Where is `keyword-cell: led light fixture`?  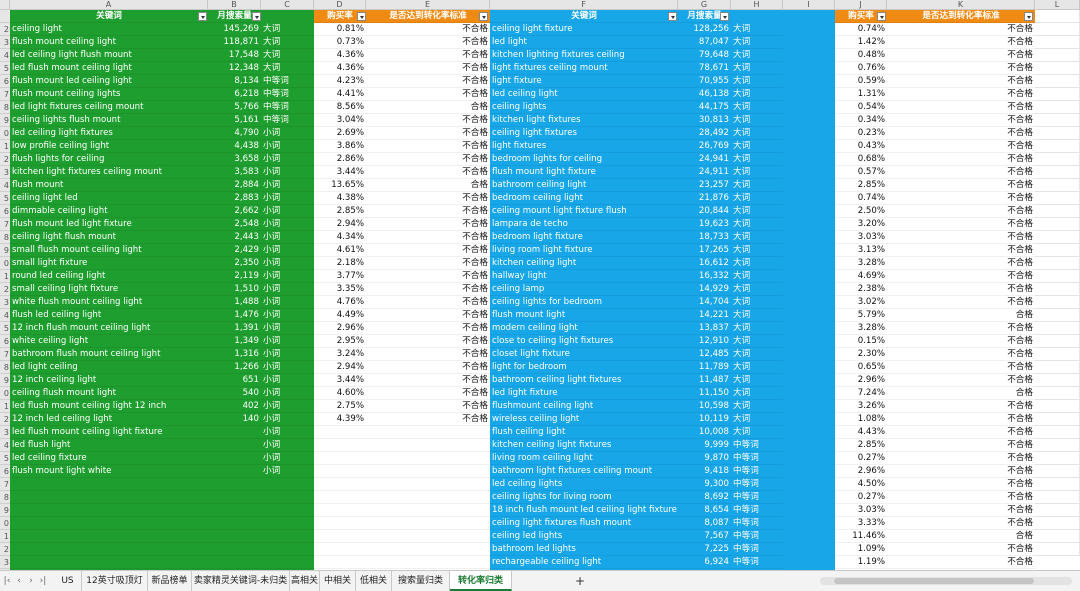 keyword-cell: led light fixture is located at coordinates (584, 393).